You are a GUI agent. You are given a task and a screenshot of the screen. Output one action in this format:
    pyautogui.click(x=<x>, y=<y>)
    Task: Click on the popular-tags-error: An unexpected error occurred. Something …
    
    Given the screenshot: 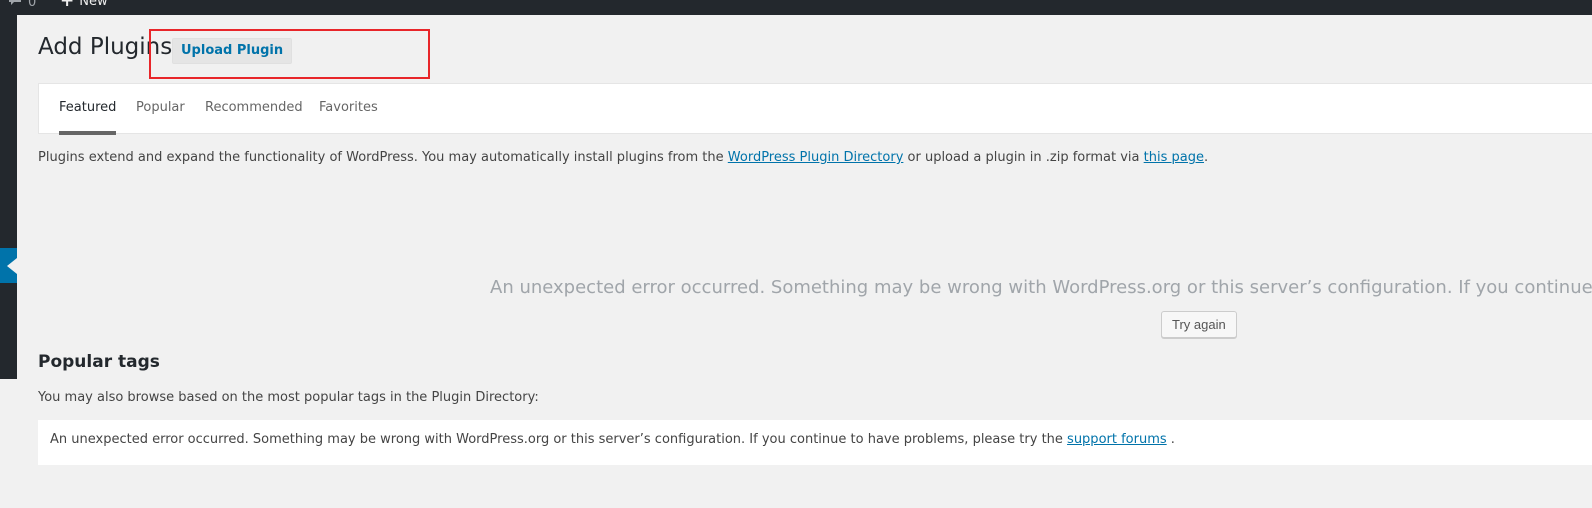 What is the action you would take?
    pyautogui.click(x=815, y=442)
    